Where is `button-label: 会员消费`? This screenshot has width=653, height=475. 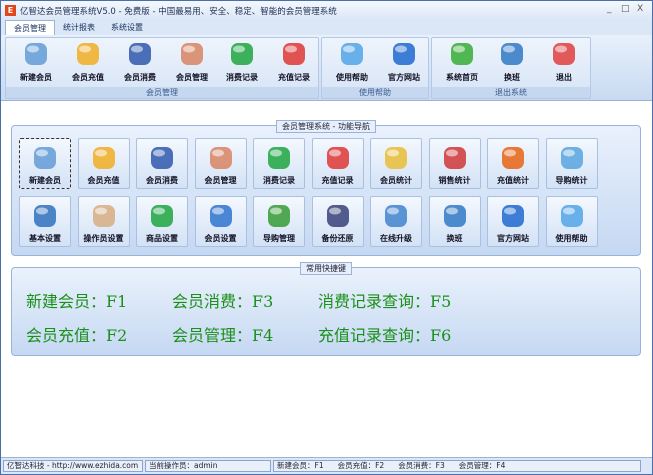
button-label: 会员消费 is located at coordinates (162, 180).